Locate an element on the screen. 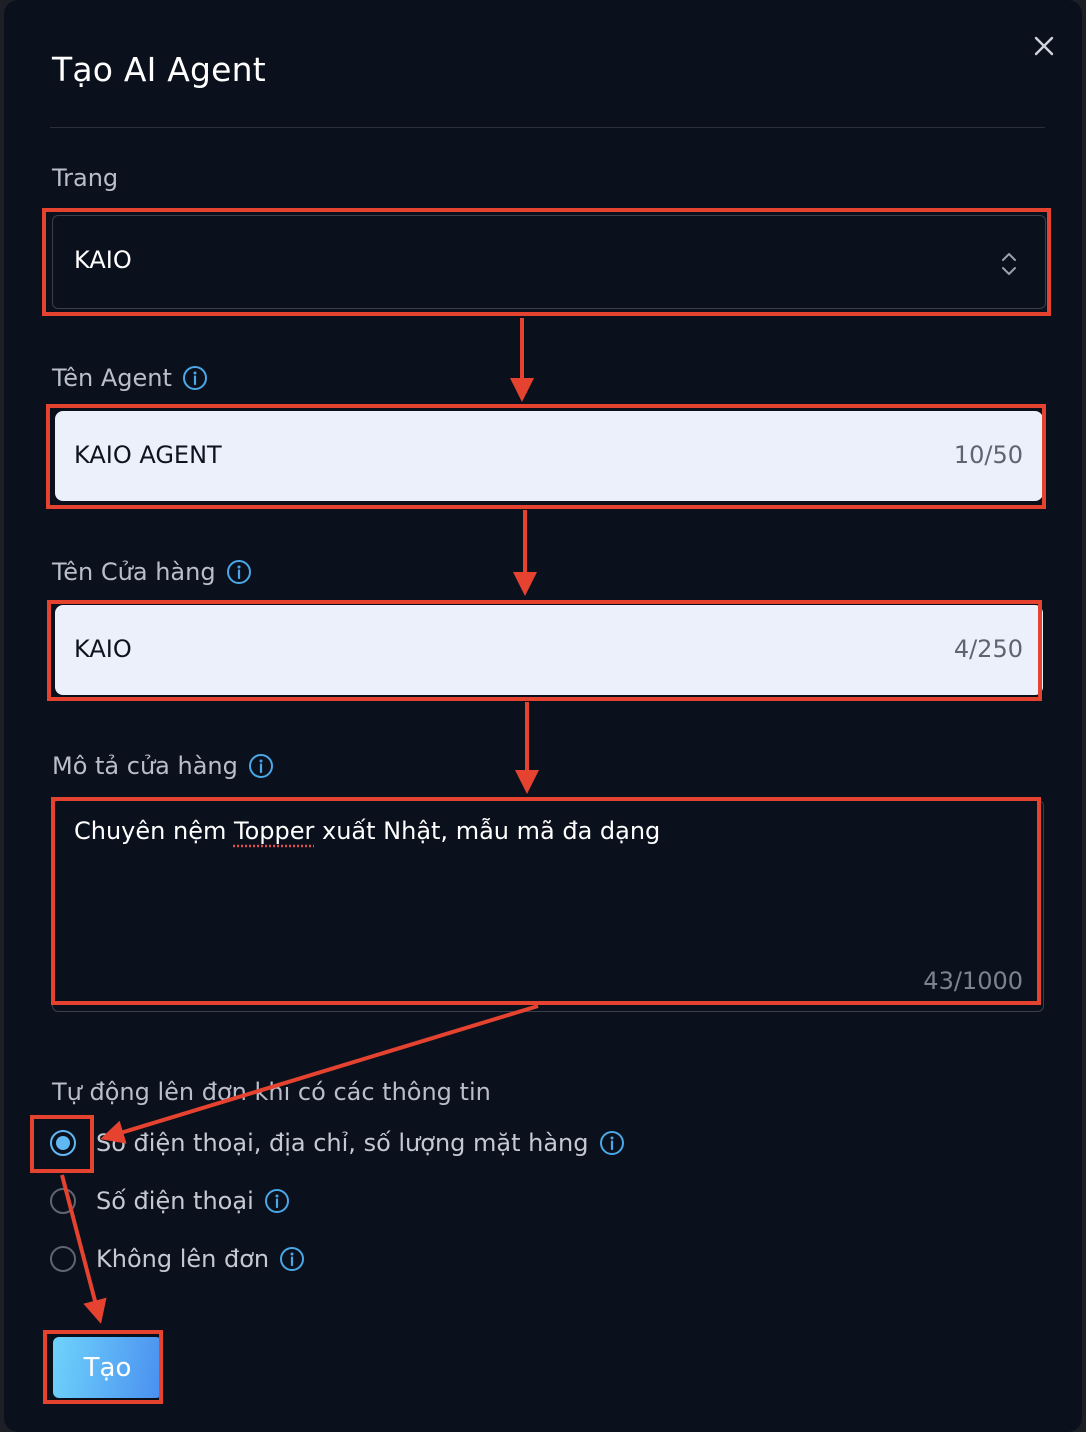 Image resolution: width=1086 pixels, height=1432 pixels. agent-name-counter: 10/50 is located at coordinates (988, 455).